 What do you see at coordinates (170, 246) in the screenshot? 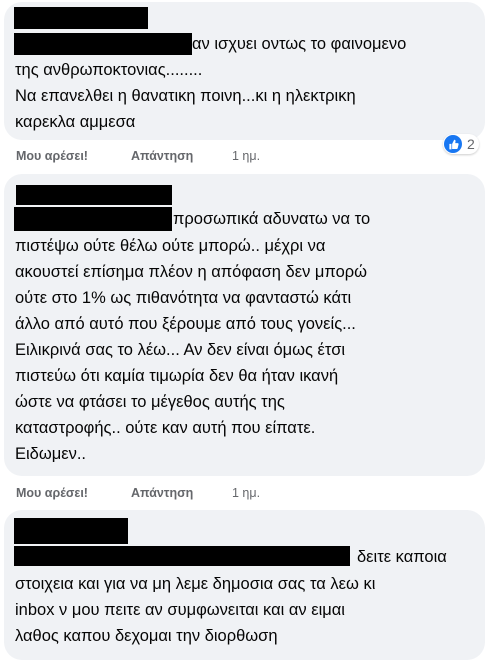
I see `comment-text-line: πιστέψω ούτε θέλω ούτε μπορώ.. μέχρι να` at bounding box center [170, 246].